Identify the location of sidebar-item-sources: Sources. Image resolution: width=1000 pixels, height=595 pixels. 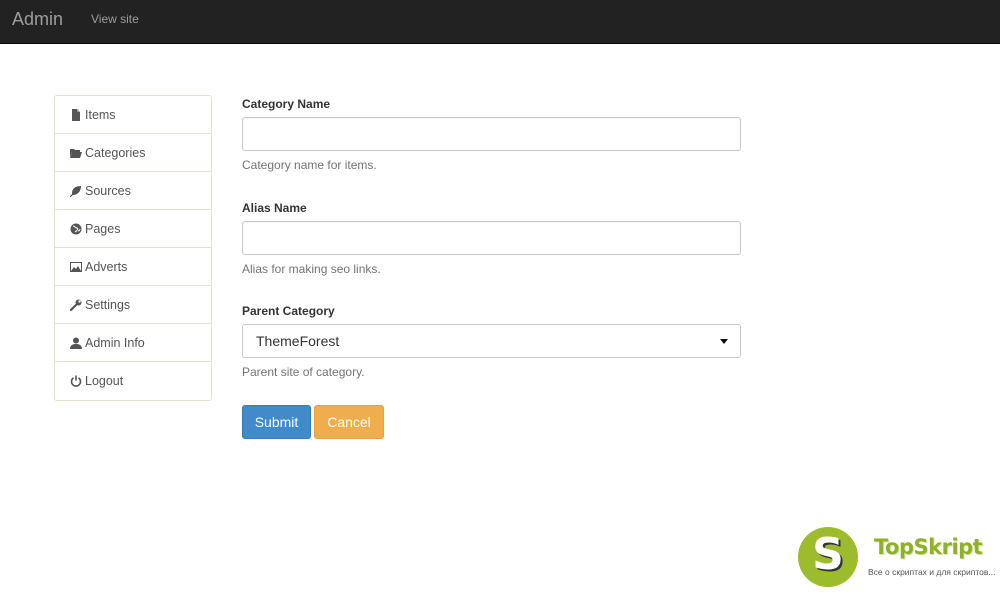
(133, 191).